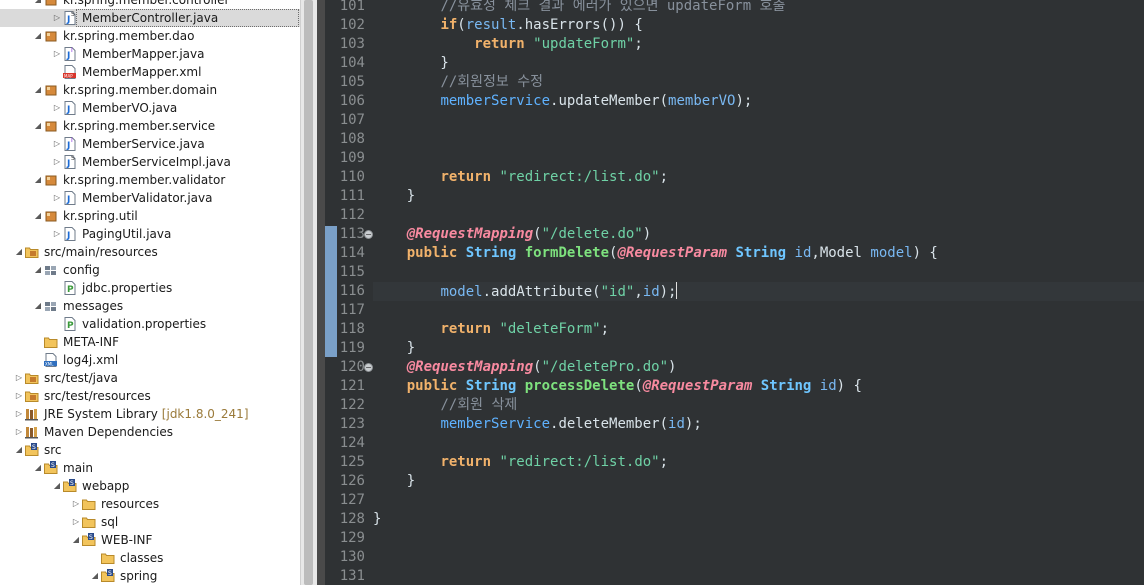  I want to click on tree-item: ◢ kr.spring.member.validator, so click(150, 180).